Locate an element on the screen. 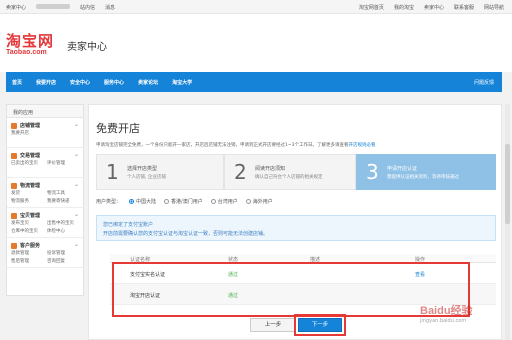 Image resolution: width=512 pixels, height=340 pixels. main-nav: 首页 我要开店 安全中心 服务中心 卖家论坛 淘宝大学 问题反馈 is located at coordinates (254, 82).